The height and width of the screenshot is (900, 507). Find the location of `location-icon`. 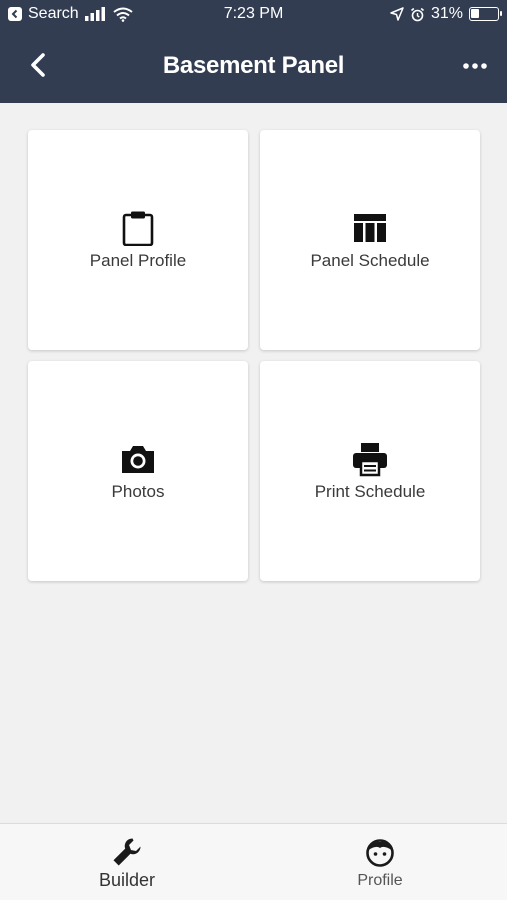

location-icon is located at coordinates (397, 14).